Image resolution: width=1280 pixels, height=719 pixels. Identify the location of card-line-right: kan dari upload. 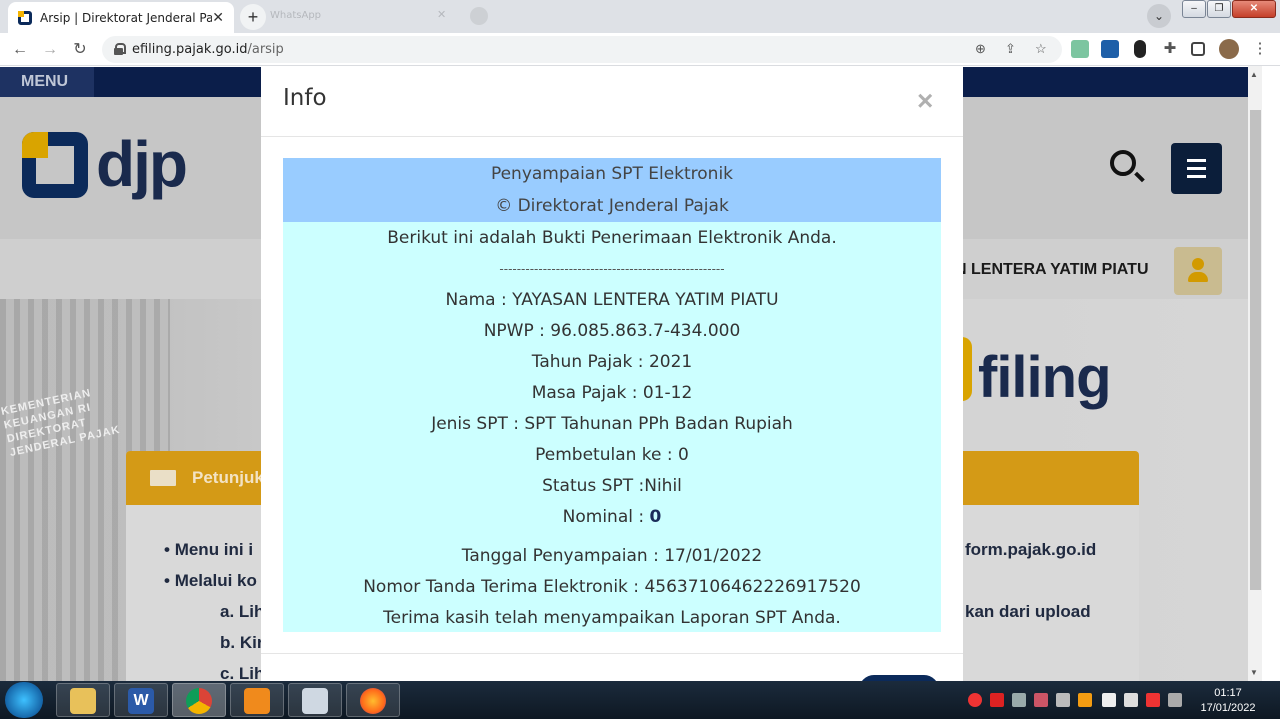
(1028, 611).